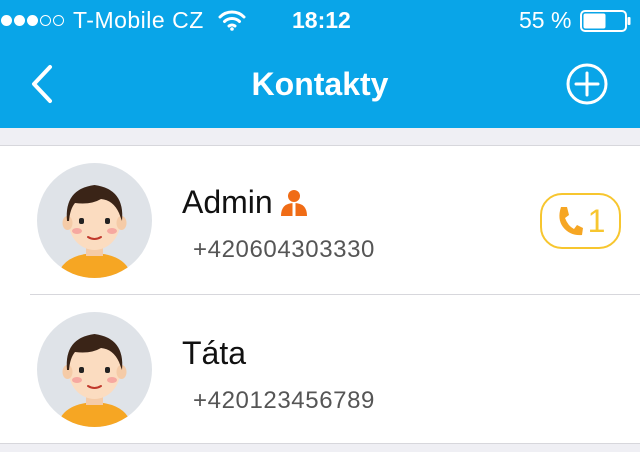 The width and height of the screenshot is (640, 452). I want to click on status-left: T-Mobile CZ, so click(123, 20).